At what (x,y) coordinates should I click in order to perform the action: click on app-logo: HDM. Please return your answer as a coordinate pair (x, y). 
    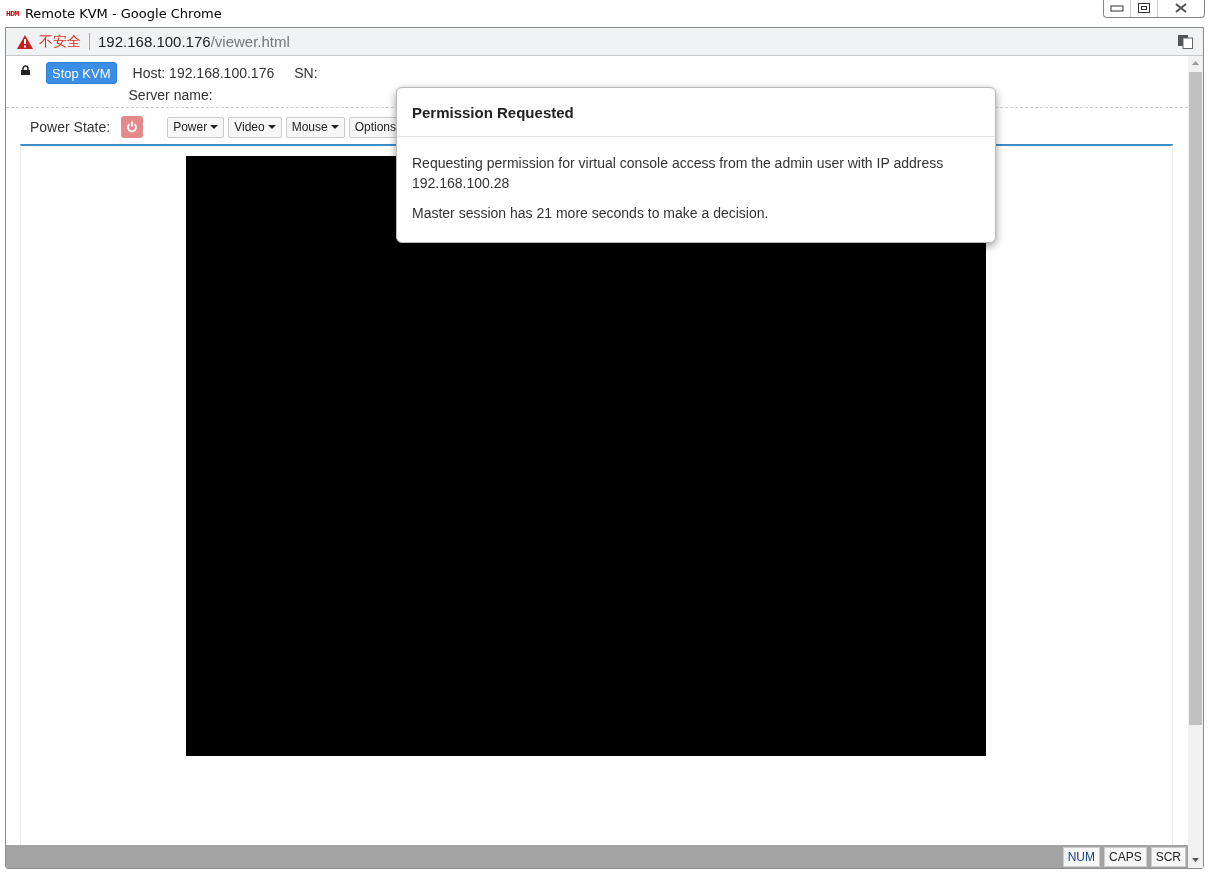
    Looking at the image, I should click on (12, 13).